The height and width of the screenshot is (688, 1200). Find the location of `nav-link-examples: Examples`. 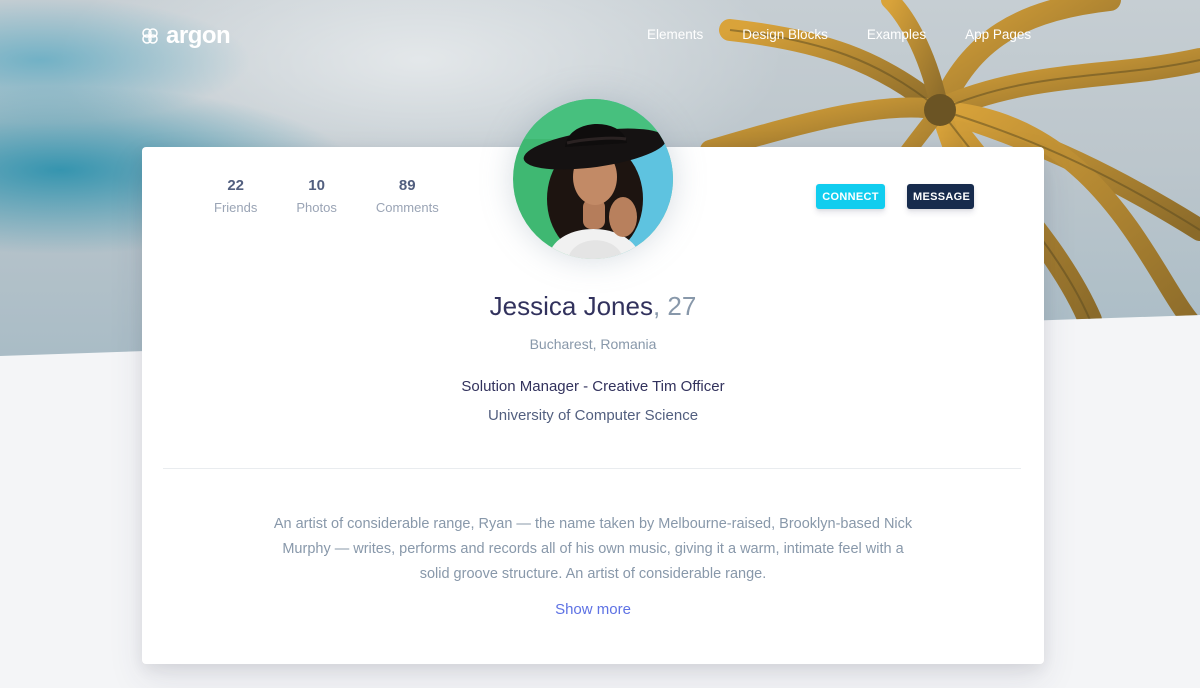

nav-link-examples: Examples is located at coordinates (896, 34).